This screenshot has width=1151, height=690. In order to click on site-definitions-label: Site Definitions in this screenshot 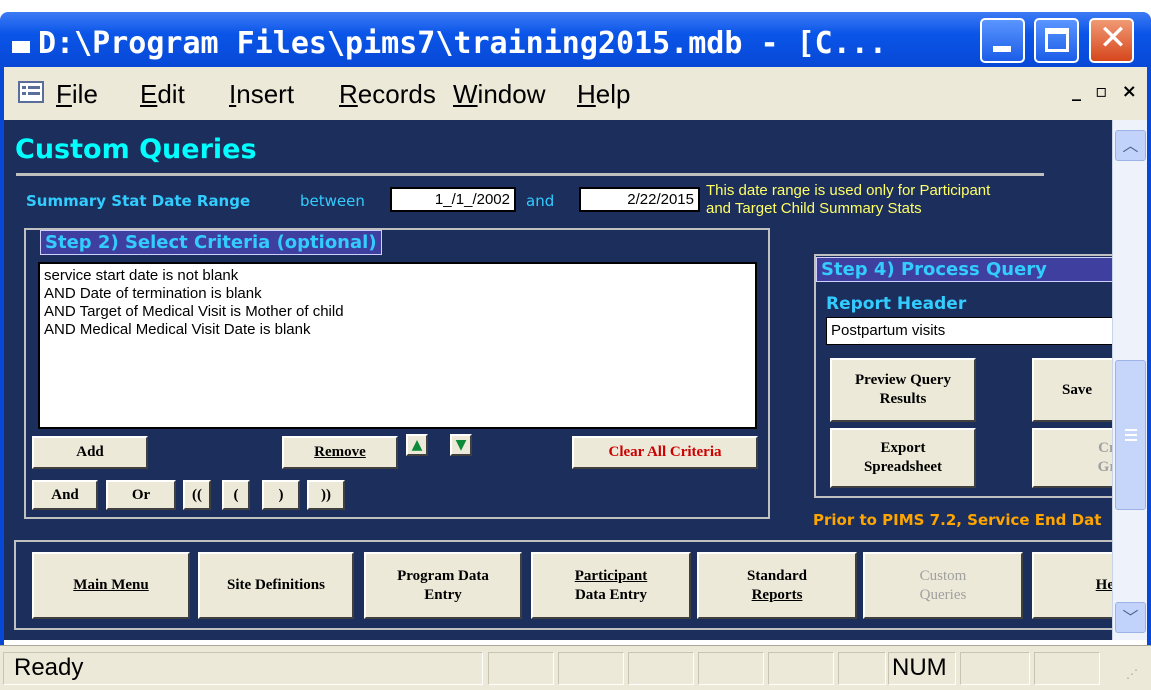, I will do `click(276, 585)`.